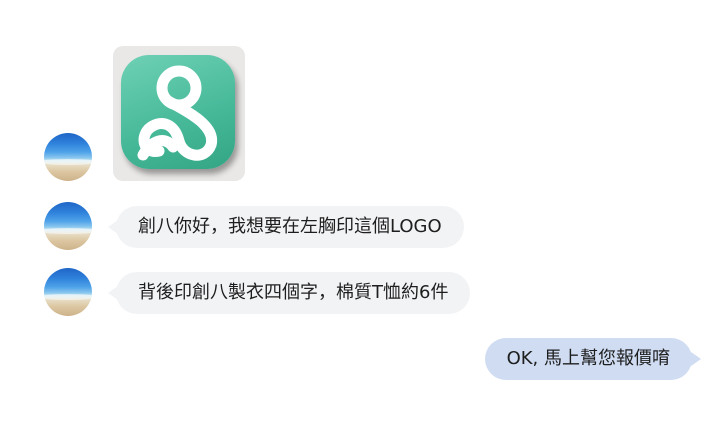 Image resolution: width=716 pixels, height=435 pixels. I want to click on logo-image, so click(178, 112).